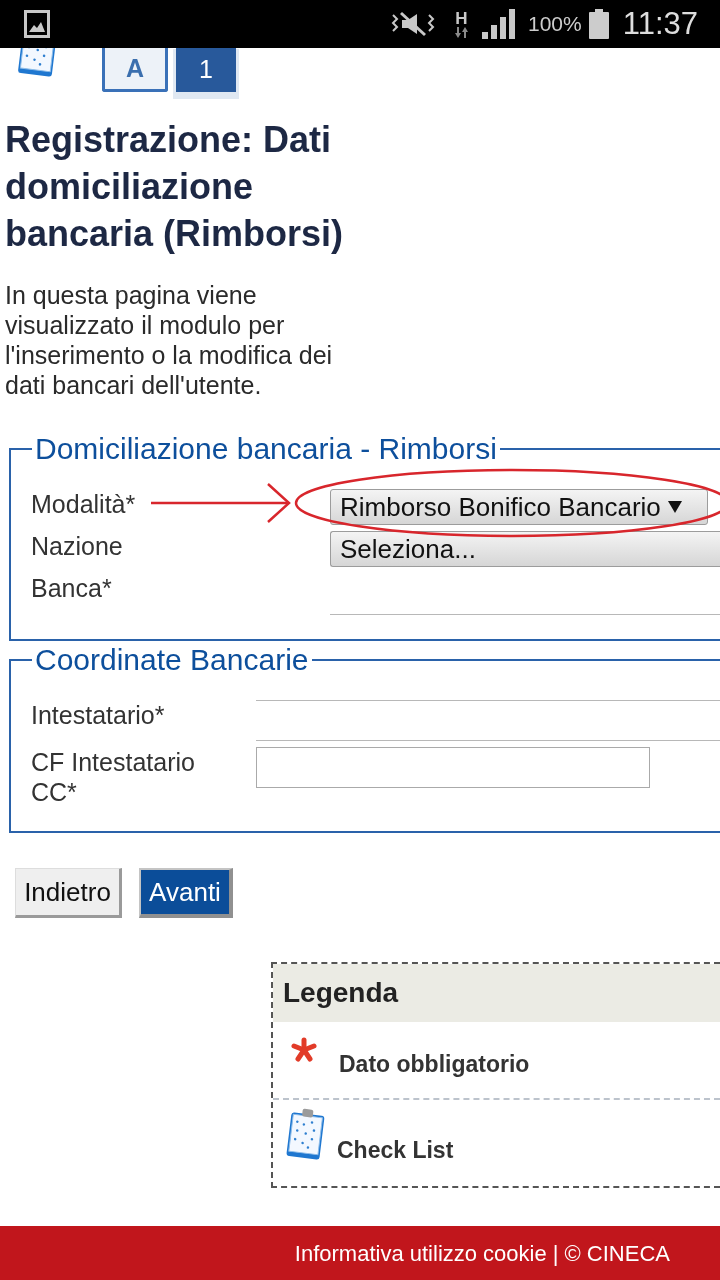 This screenshot has height=1280, width=720. Describe the element at coordinates (77, 546) in the screenshot. I see `field-label: Nazione` at that location.